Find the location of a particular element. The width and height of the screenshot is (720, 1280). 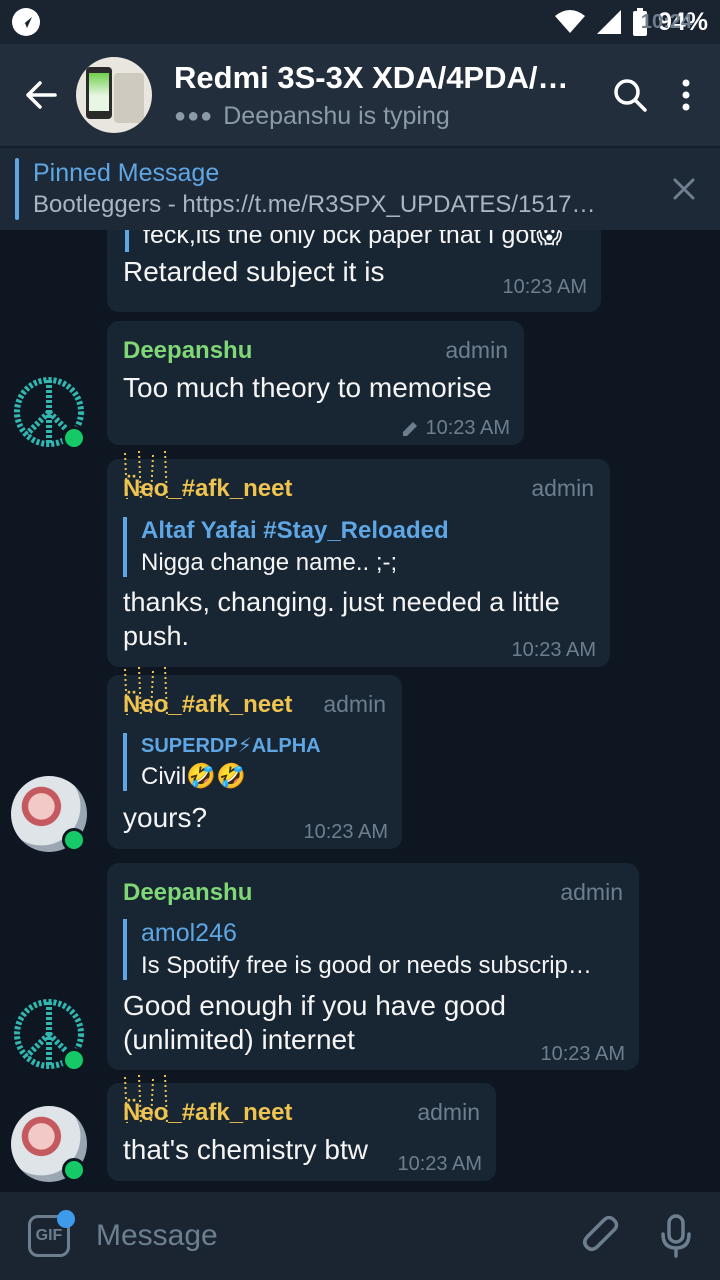

reply-sender: amol246 is located at coordinates (189, 933).